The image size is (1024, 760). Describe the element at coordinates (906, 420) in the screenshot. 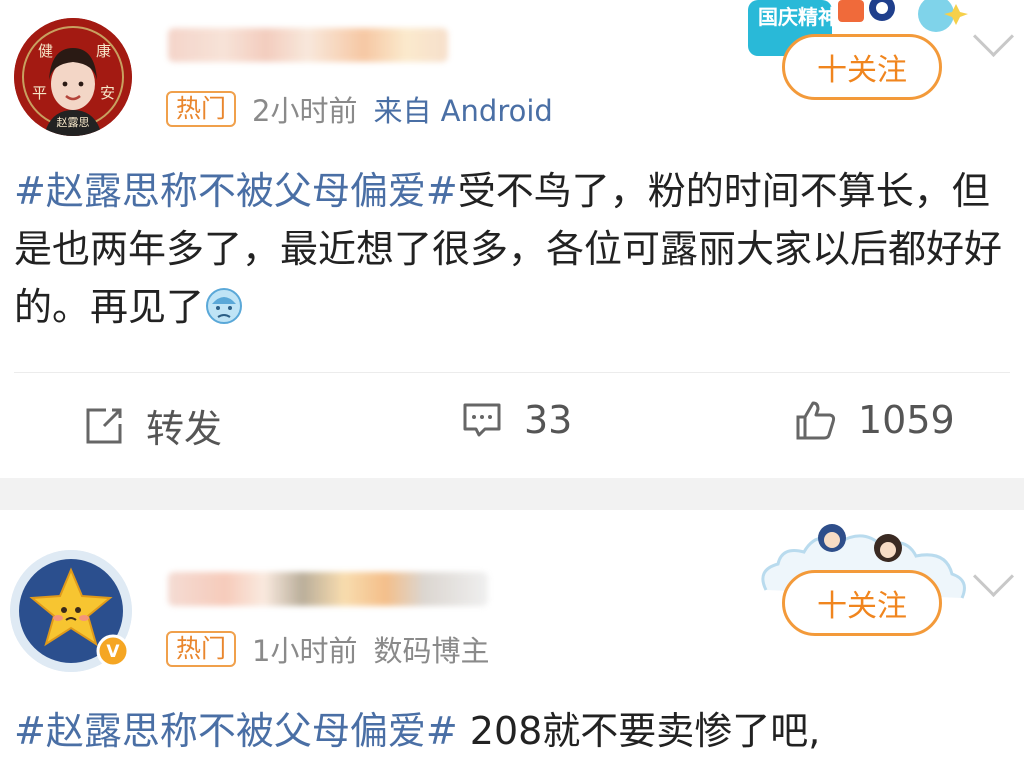

I see `like-count: 1059` at that location.